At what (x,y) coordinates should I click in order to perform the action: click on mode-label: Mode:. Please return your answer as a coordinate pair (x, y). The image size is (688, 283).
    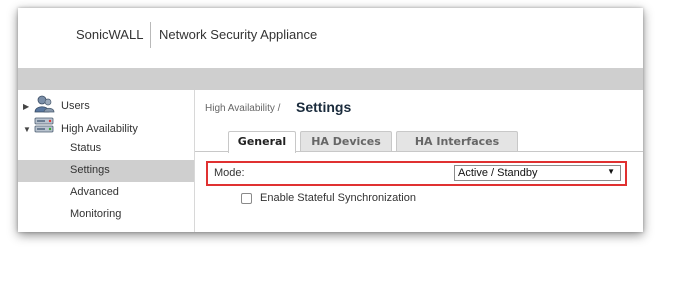
    Looking at the image, I should click on (229, 173).